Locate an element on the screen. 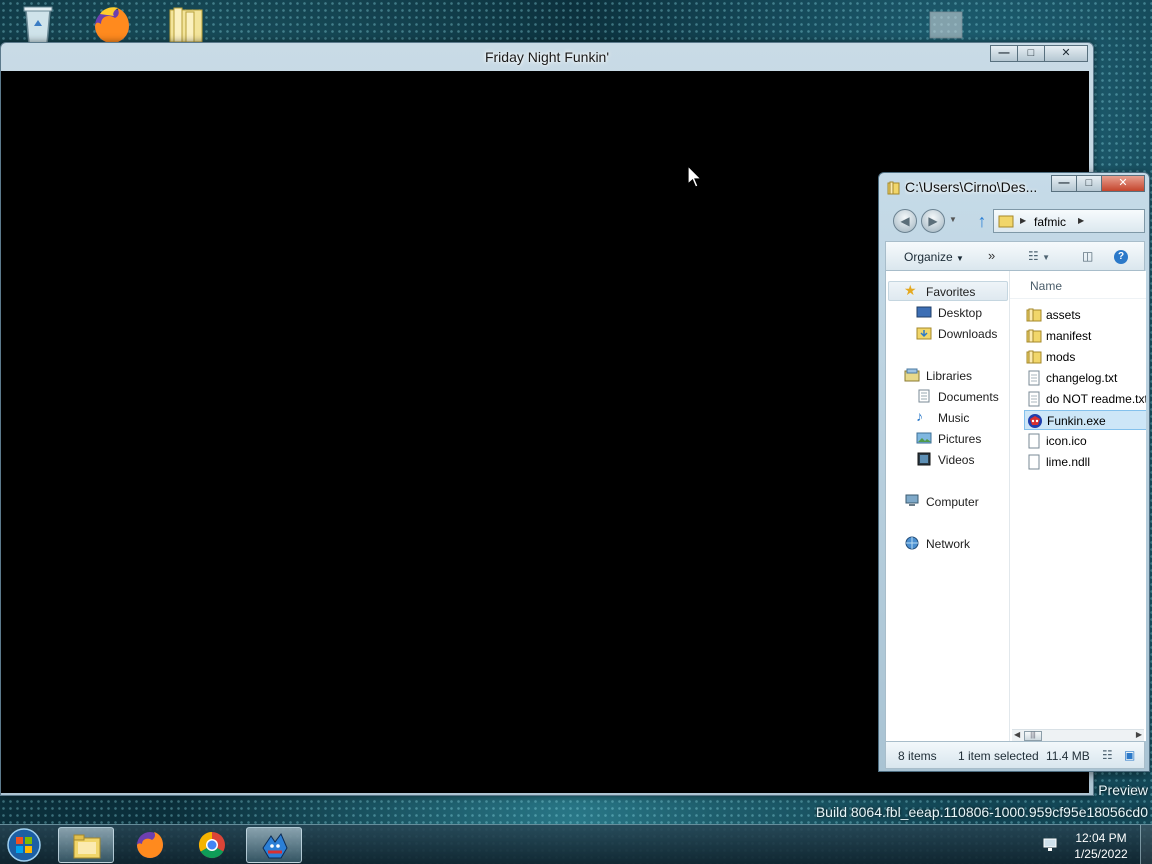  file-name: mods is located at coordinates (1061, 357).